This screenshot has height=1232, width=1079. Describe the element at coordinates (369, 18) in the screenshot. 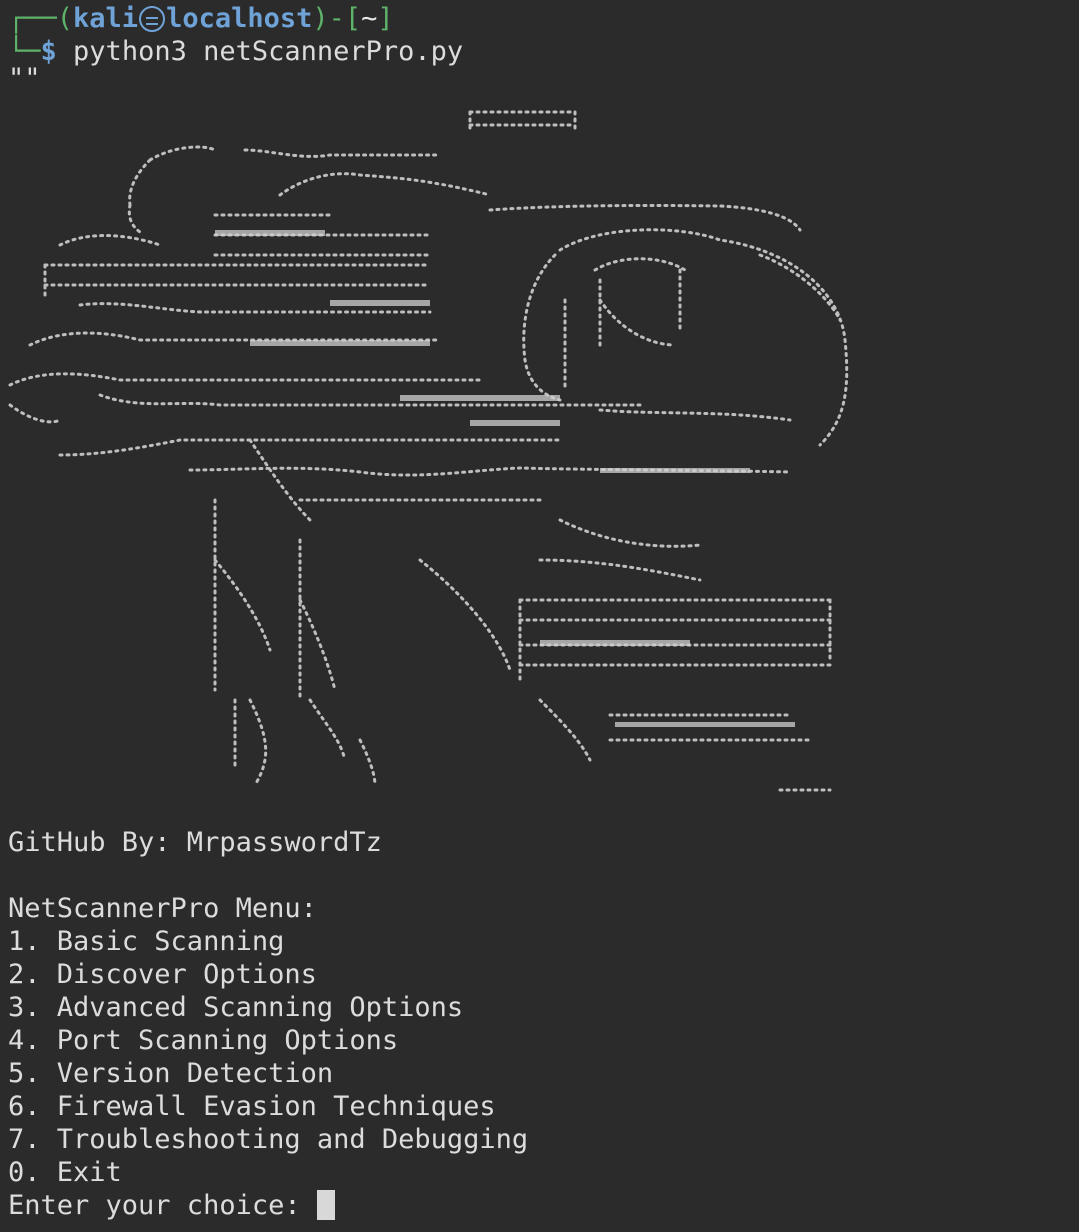

I see `prompt-cwd: ~` at that location.